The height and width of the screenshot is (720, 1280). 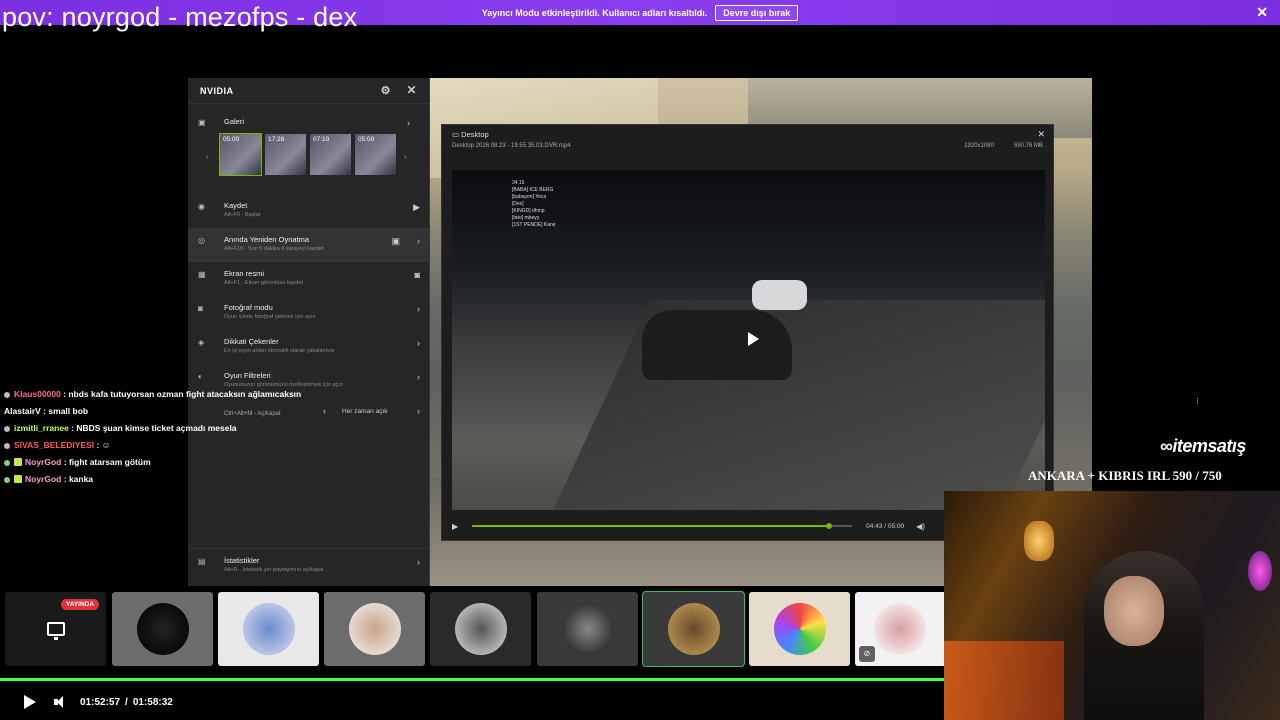 I want to click on gallery-thumbnails: 05:00 17:28 07:10 05:00, so click(x=319, y=154).